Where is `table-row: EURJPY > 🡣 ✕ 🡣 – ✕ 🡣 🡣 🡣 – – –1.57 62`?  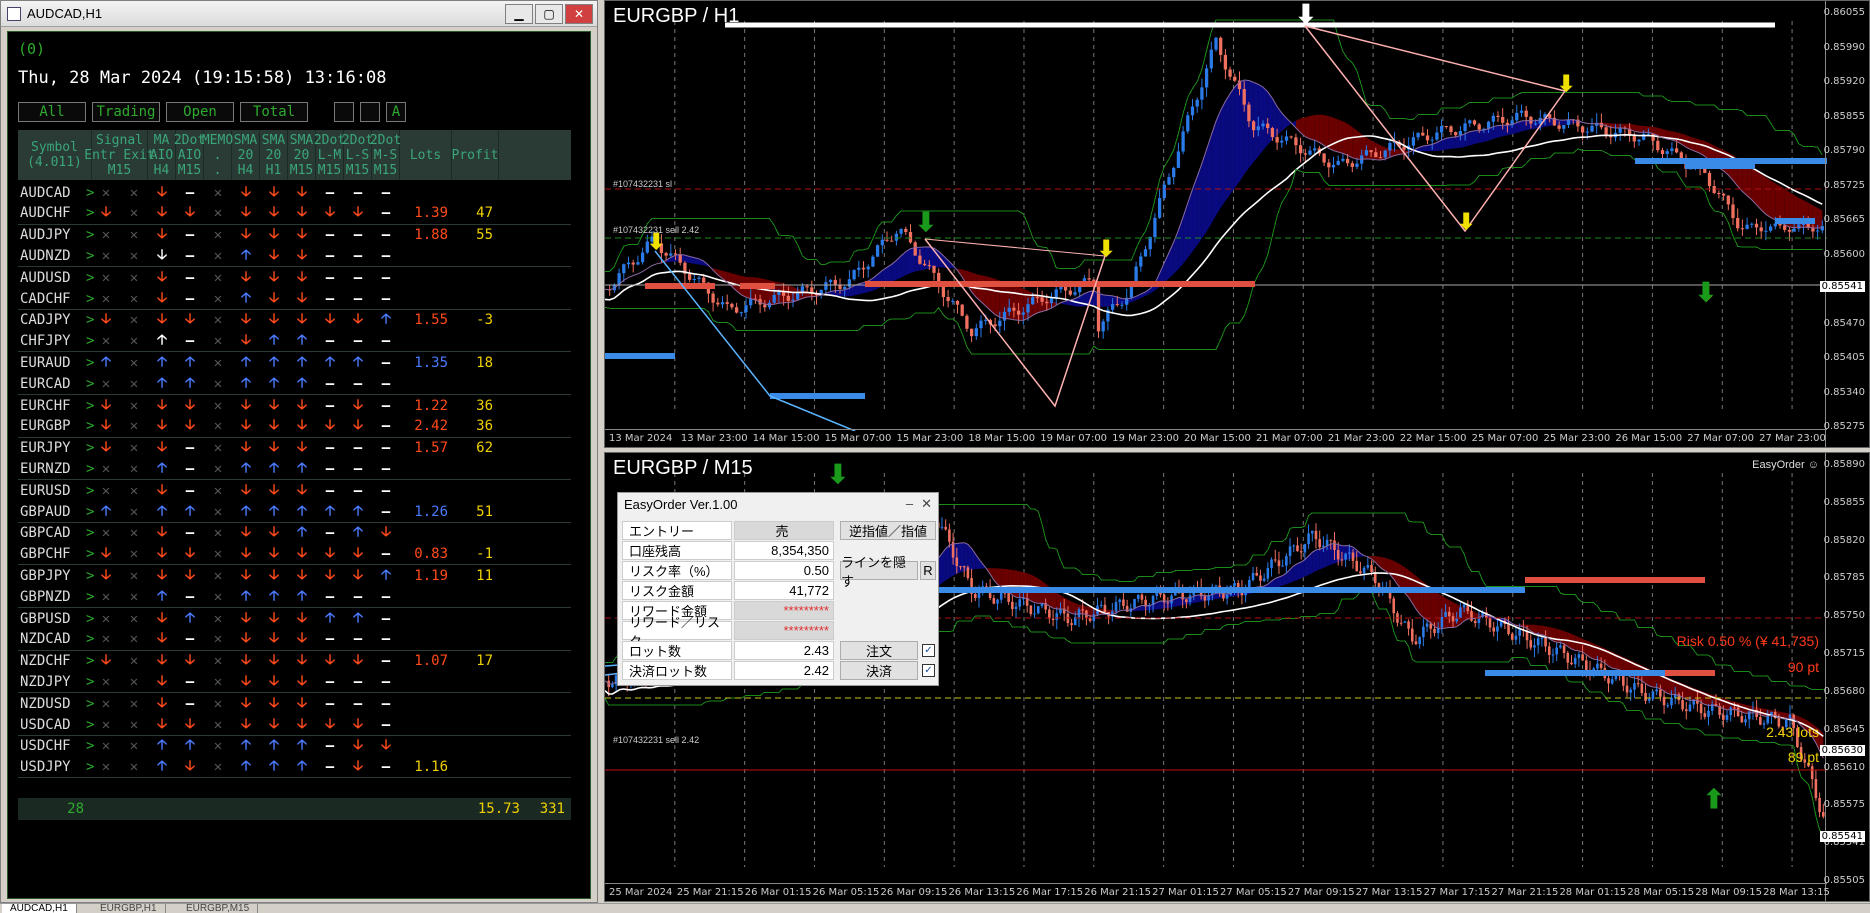
table-row: EURJPY > 🡣 ✕ 🡣 – ✕ 🡣 🡣 🡣 – – –1.57 62 is located at coordinates (294, 448).